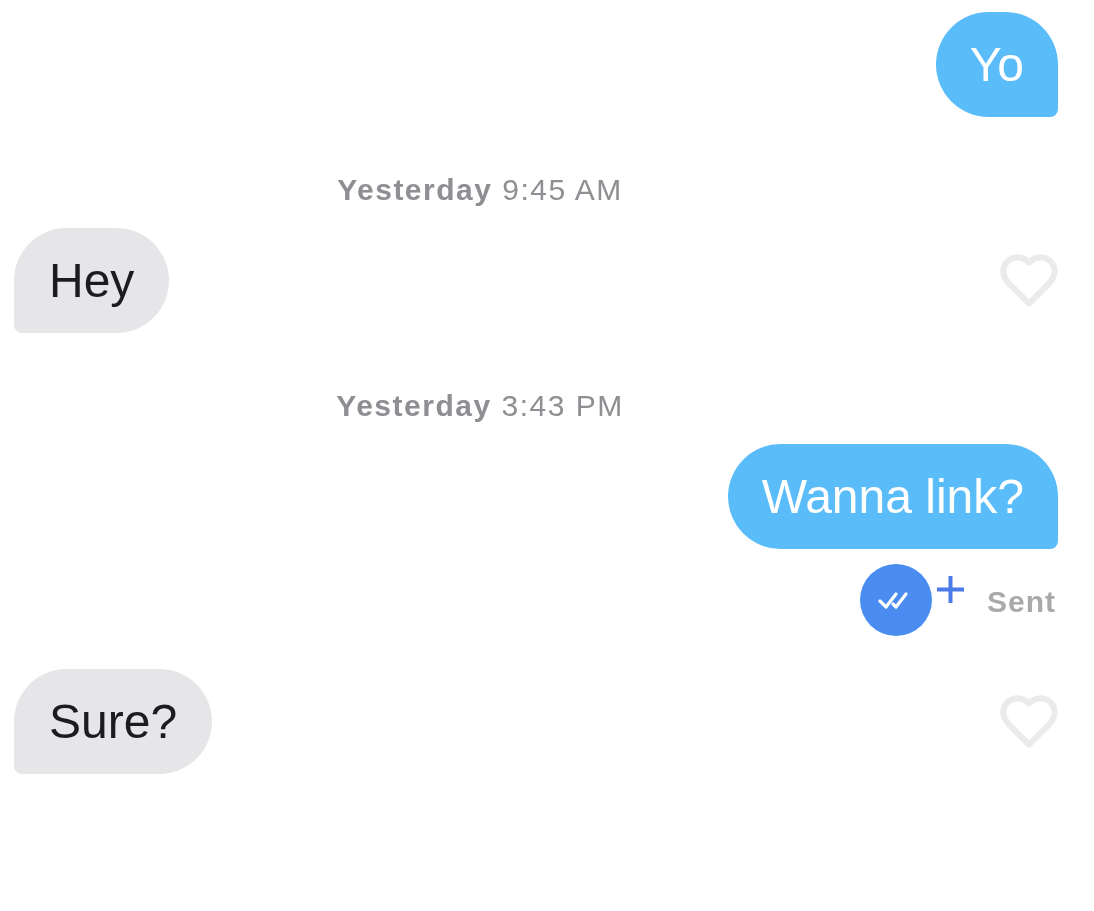 The width and height of the screenshot is (1094, 911). Describe the element at coordinates (1021, 602) in the screenshot. I see `sent-status-label: Sent` at that location.